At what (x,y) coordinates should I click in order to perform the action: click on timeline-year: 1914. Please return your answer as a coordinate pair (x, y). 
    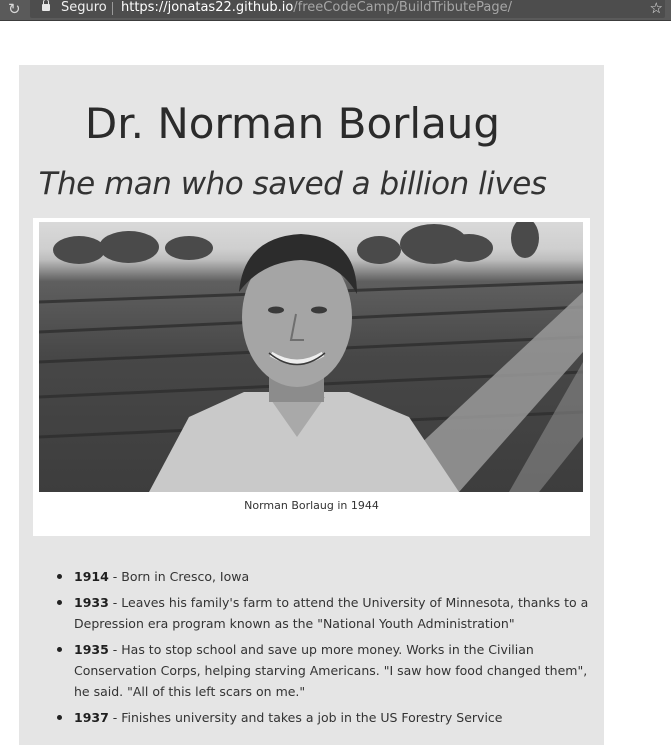
    Looking at the image, I should click on (91, 576).